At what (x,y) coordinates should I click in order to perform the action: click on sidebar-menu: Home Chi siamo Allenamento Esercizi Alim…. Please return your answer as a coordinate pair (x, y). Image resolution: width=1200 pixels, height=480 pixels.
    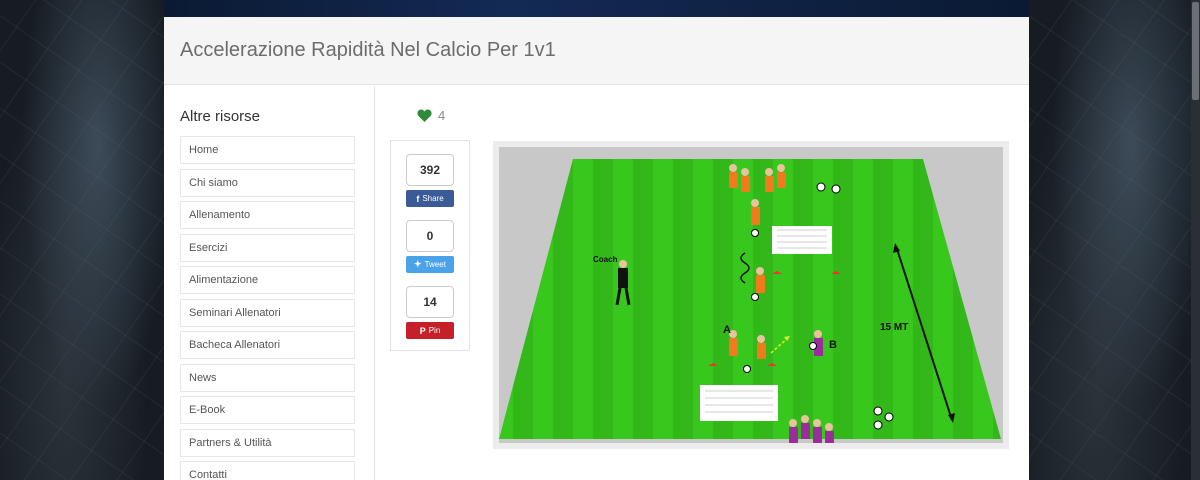
    Looking at the image, I should click on (267, 308).